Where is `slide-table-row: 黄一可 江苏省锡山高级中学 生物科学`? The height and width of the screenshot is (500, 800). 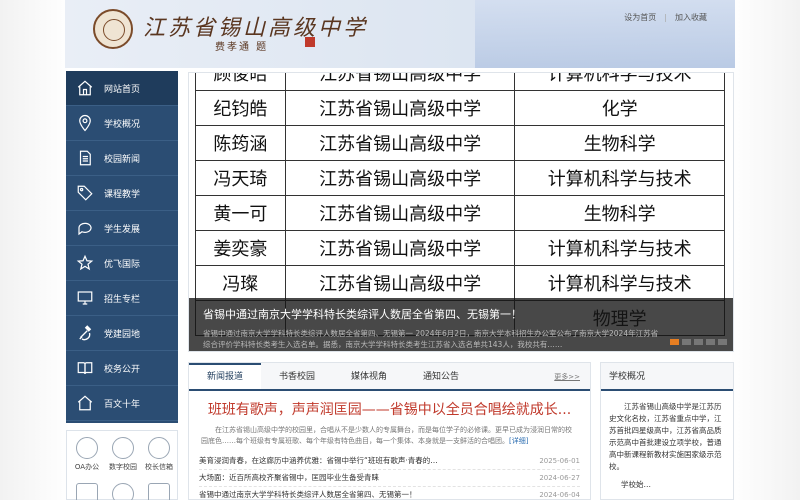
slide-table-row: 黄一可 江苏省锡山高级中学 生物科学 is located at coordinates (460, 213).